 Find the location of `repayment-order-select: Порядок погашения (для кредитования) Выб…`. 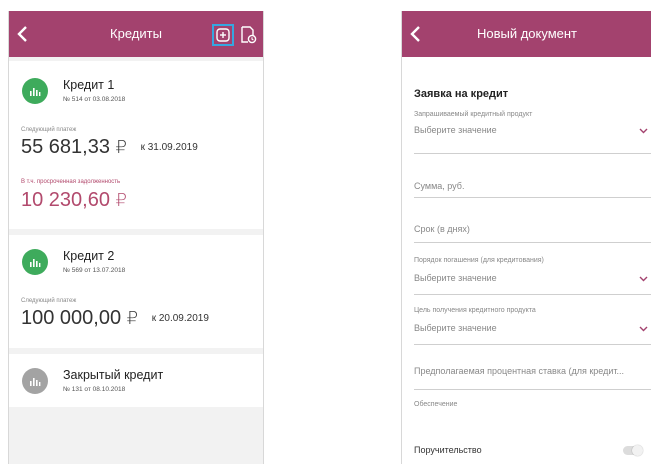

repayment-order-select: Порядок погашения (для кредитования) Выб… is located at coordinates (532, 276).